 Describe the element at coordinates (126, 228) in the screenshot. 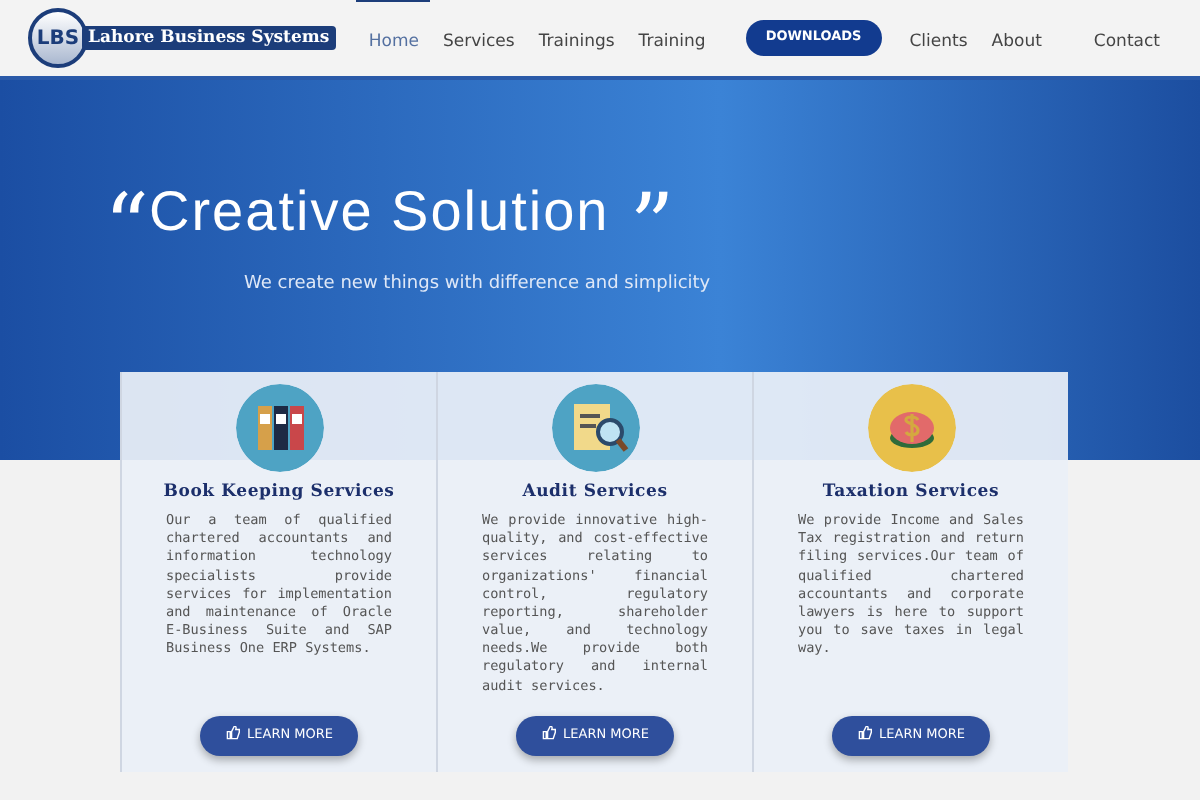

I see `quote-mark: “` at that location.